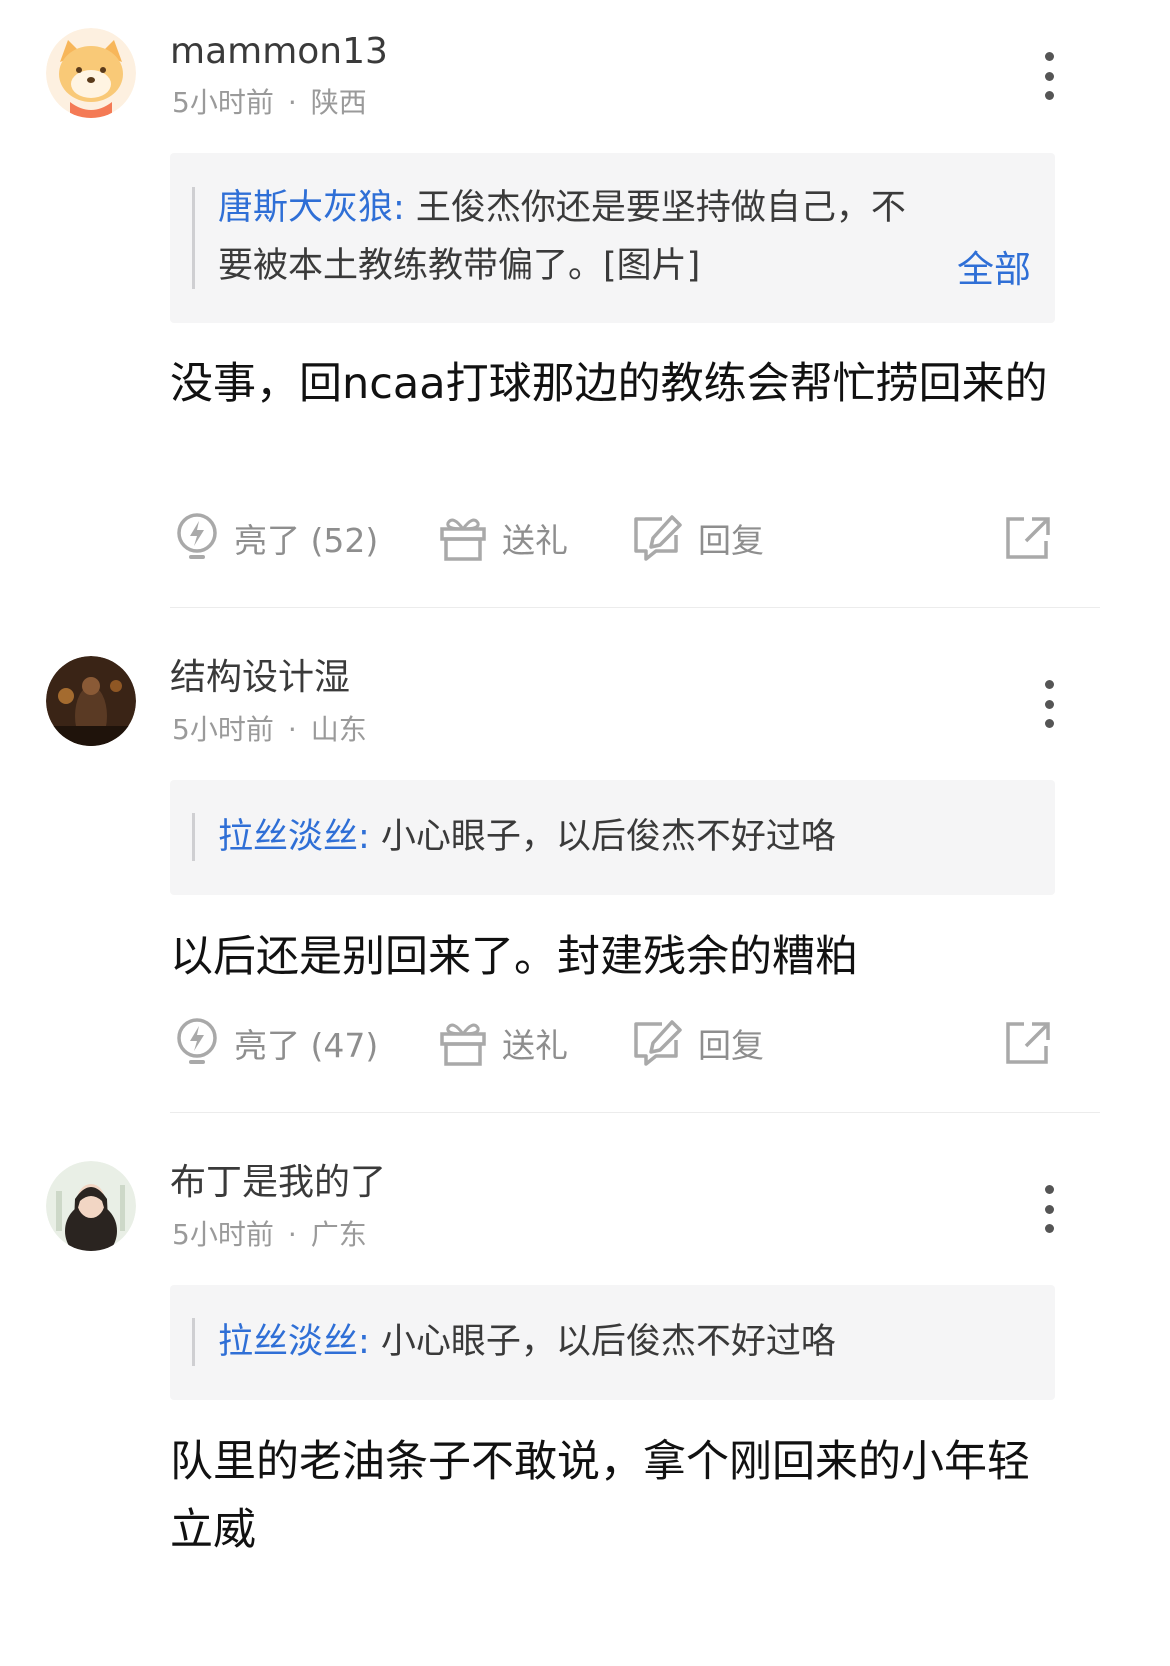  What do you see at coordinates (338, 729) in the screenshot?
I see `location: 山东` at bounding box center [338, 729].